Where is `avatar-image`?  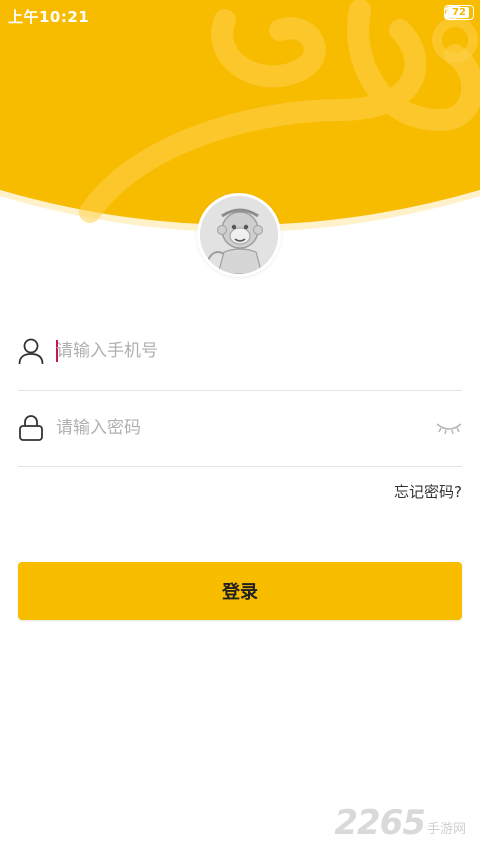
avatar-image is located at coordinates (239, 235).